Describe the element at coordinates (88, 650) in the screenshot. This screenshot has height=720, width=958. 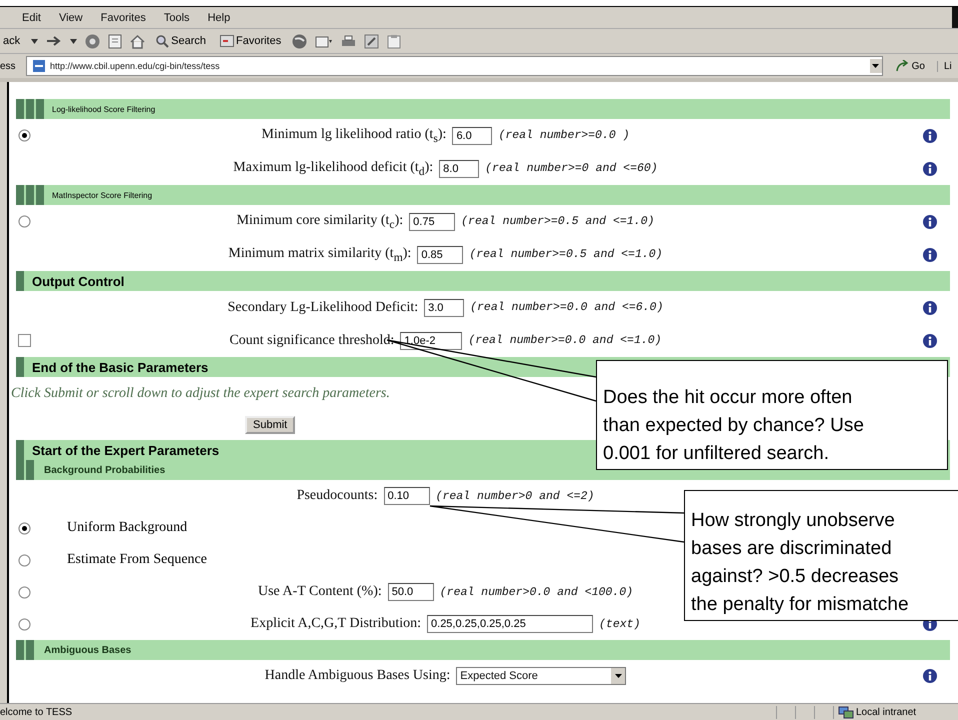
I see `section-title: Ambiguous Bases` at that location.